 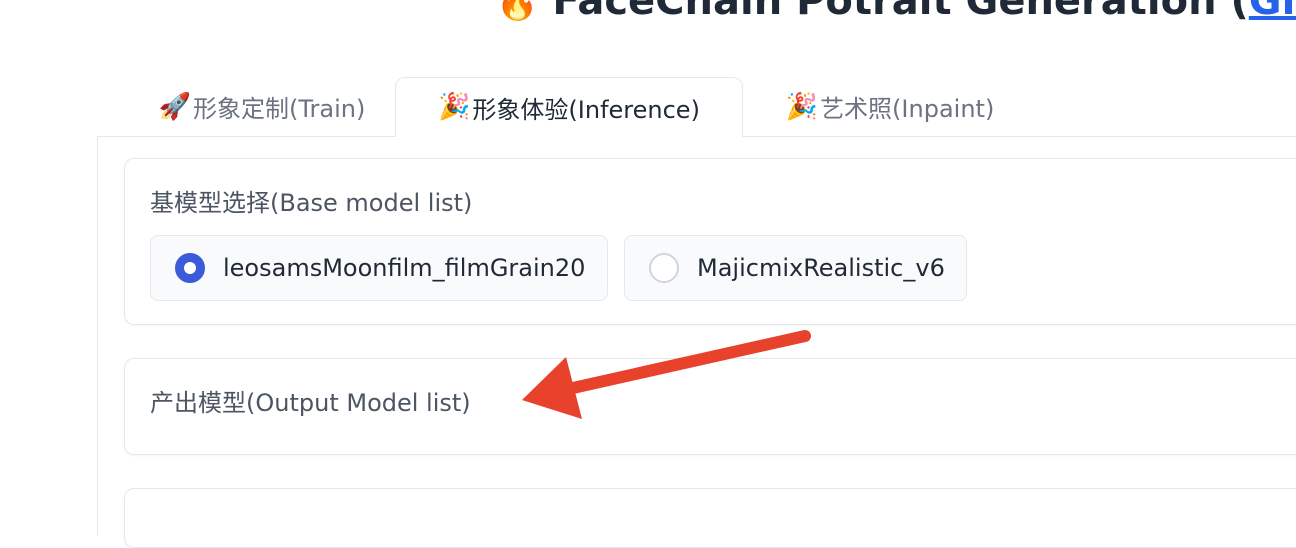 What do you see at coordinates (666, 374) in the screenshot?
I see `annotation-arrow-icon` at bounding box center [666, 374].